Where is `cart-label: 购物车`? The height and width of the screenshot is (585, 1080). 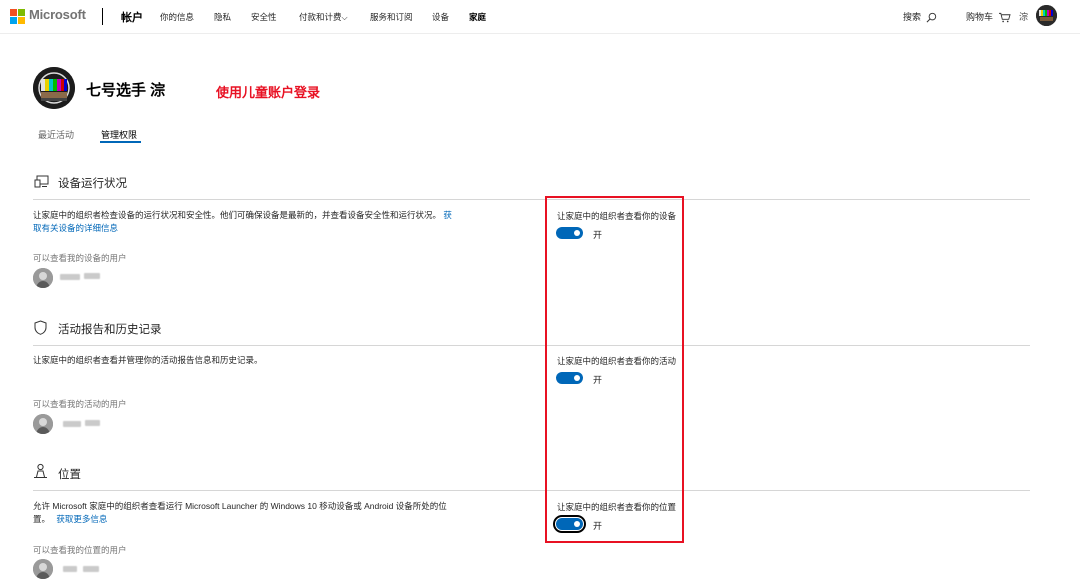 cart-label: 购物车 is located at coordinates (980, 17).